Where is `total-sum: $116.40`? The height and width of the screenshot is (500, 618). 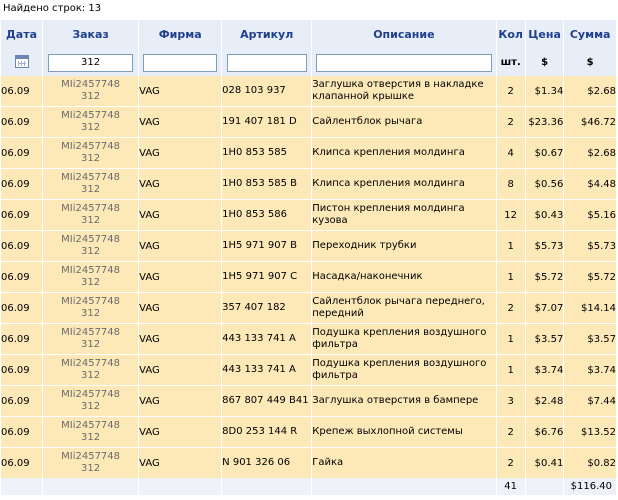 total-sum: $116.40 is located at coordinates (590, 486).